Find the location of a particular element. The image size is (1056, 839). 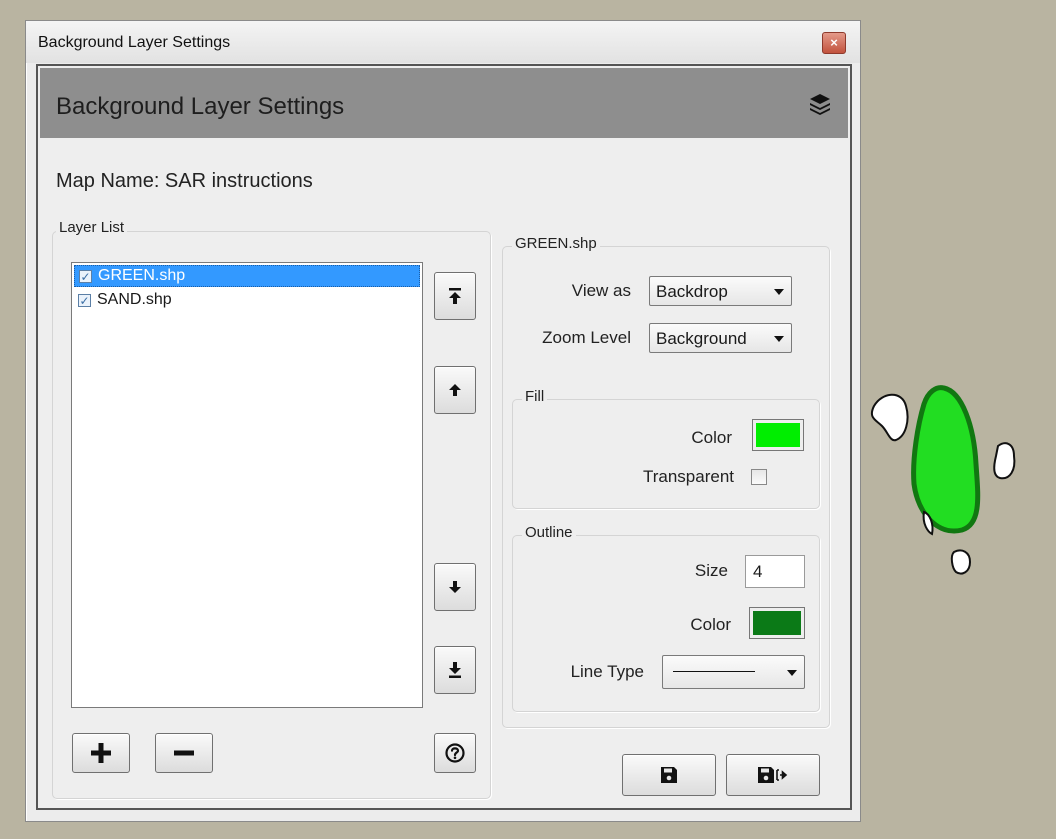

view-as-select: Backdrop is located at coordinates (720, 291).